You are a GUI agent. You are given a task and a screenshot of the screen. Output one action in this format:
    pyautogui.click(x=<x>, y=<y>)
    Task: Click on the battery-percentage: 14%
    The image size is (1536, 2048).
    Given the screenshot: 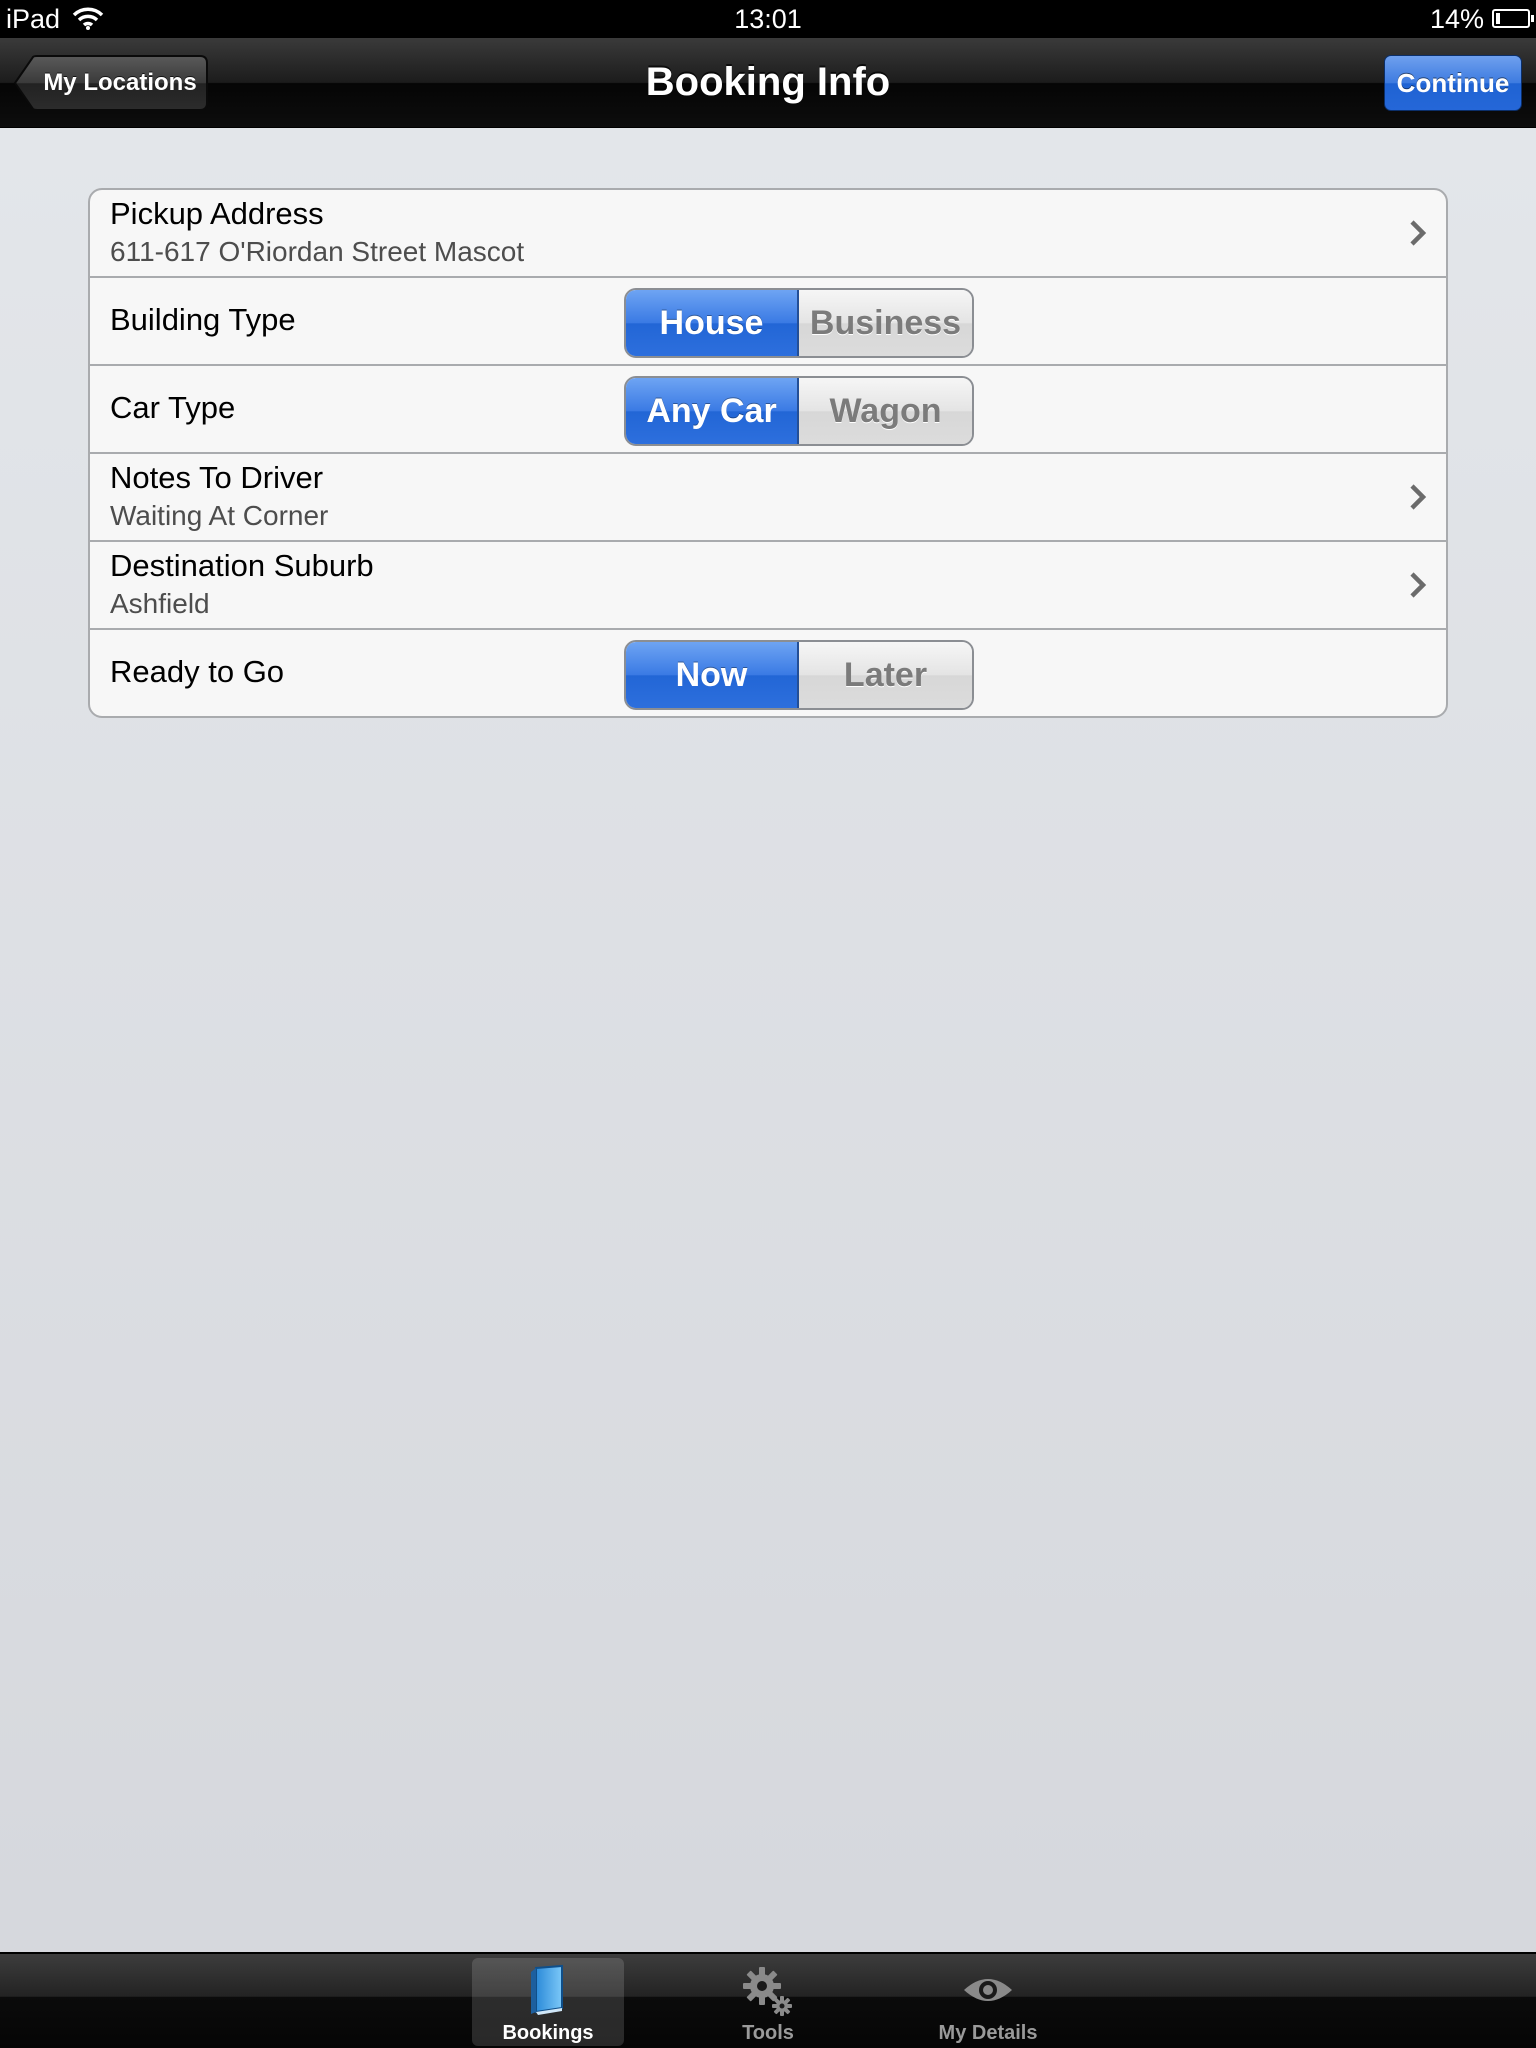 What is the action you would take?
    pyautogui.click(x=1456, y=19)
    